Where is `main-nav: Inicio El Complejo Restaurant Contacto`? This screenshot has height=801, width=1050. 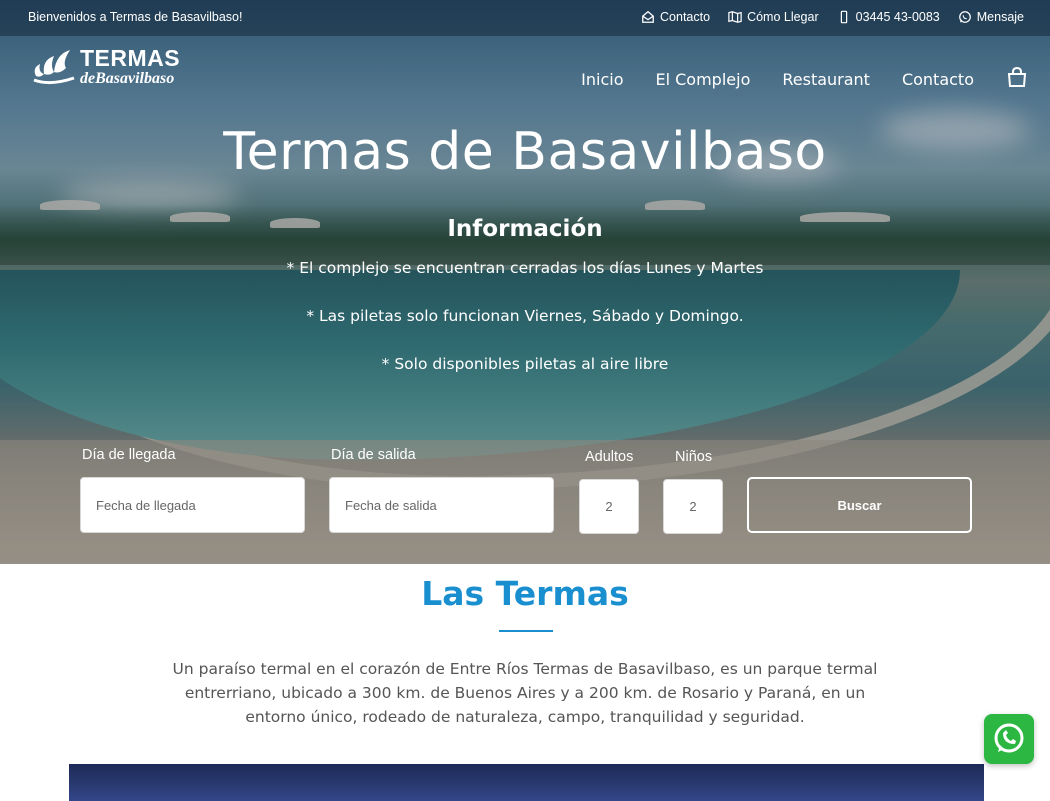
main-nav: Inicio El Complejo Restaurant Contacto is located at coordinates (804, 79).